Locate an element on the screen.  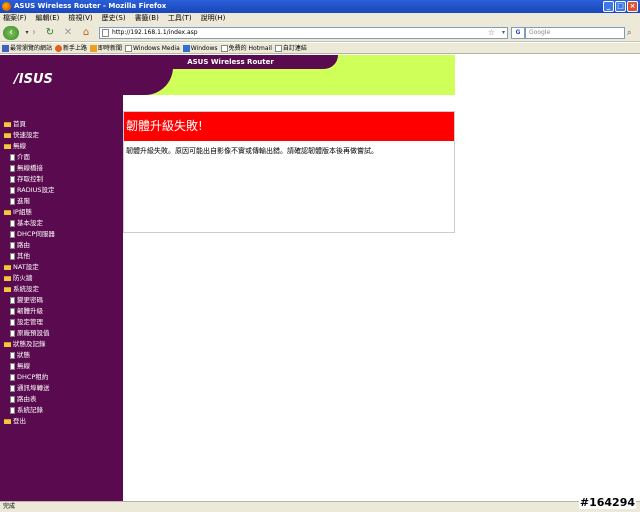
error-title: 韌體升級失敗! is located at coordinates (289, 126).